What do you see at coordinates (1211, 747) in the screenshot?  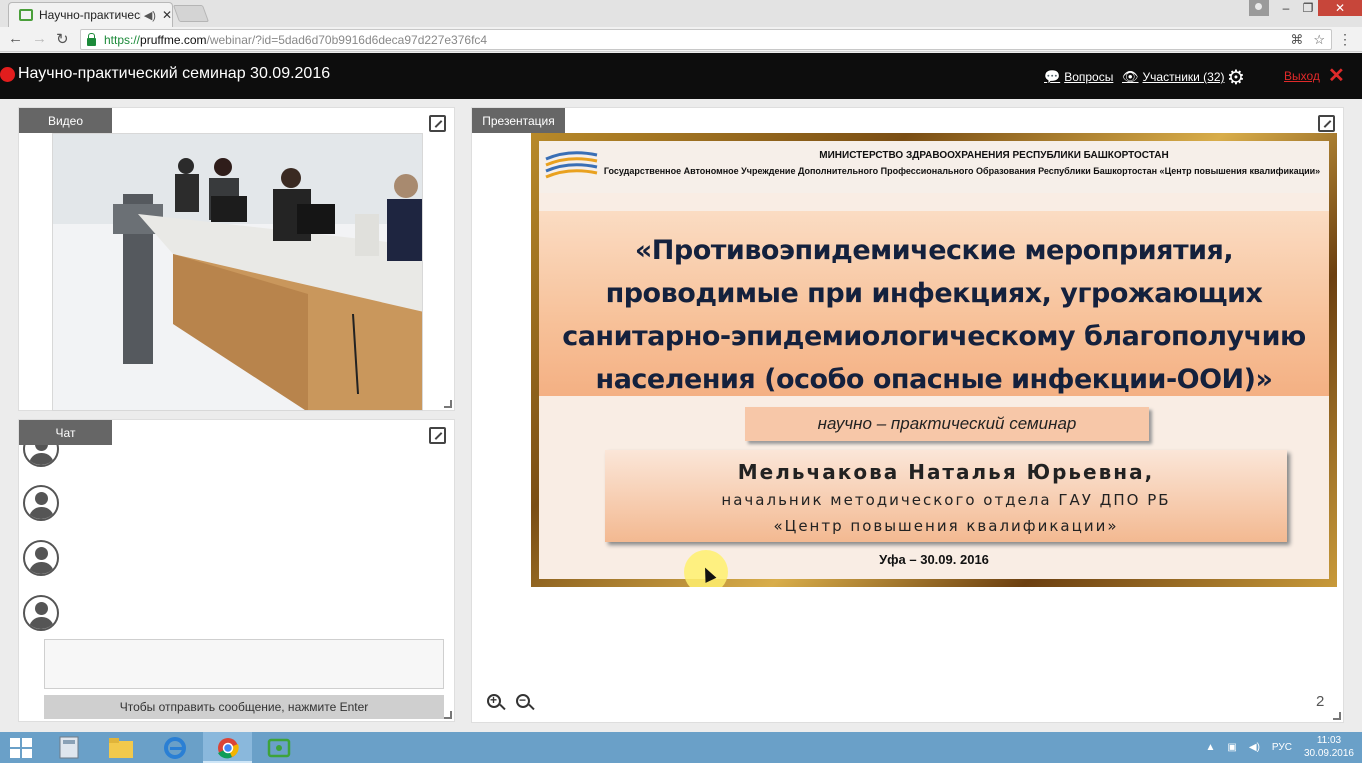 I see `tray-expand-icon: ▲` at bounding box center [1211, 747].